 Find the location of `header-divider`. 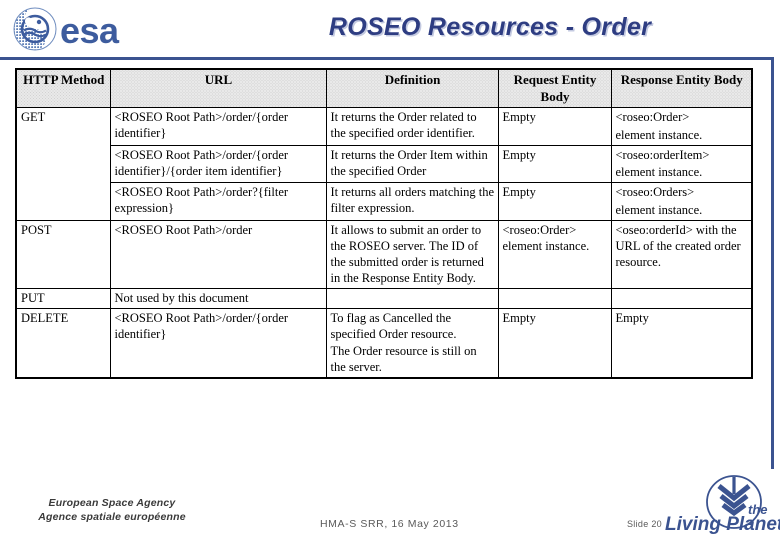

header-divider is located at coordinates (387, 58).